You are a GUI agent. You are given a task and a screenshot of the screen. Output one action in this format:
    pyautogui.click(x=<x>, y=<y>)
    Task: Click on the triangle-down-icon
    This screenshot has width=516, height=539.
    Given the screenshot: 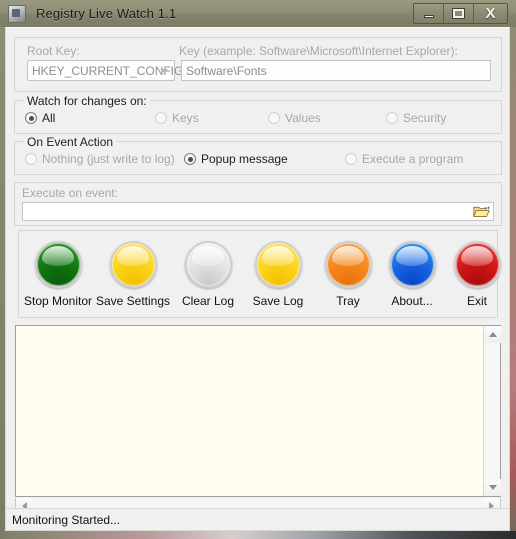 What is the action you would take?
    pyautogui.click(x=492, y=487)
    